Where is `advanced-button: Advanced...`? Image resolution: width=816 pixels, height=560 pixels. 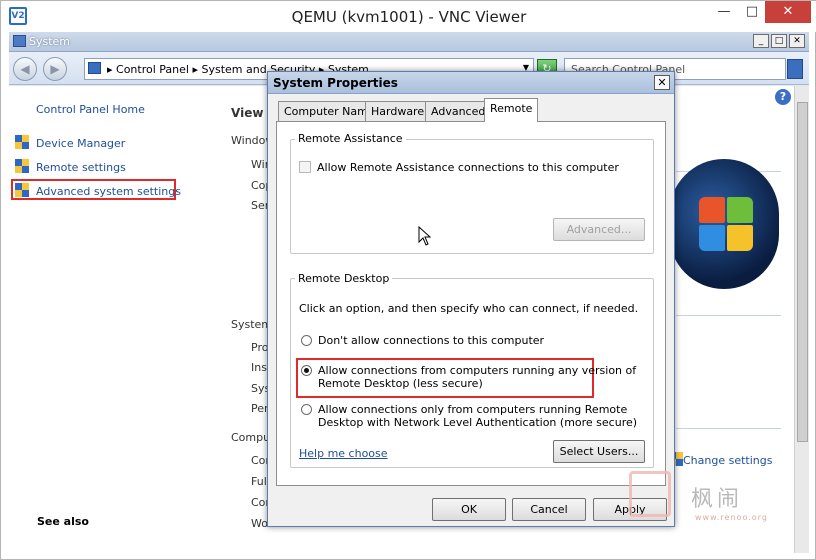
advanced-button: Advanced... is located at coordinates (599, 229).